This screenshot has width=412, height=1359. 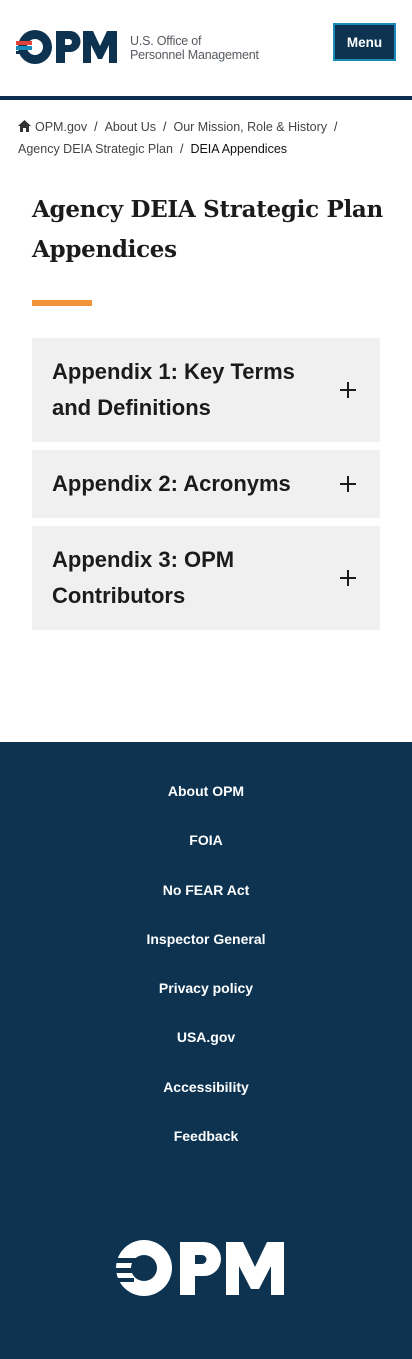 I want to click on menu-button: Menu, so click(x=364, y=42).